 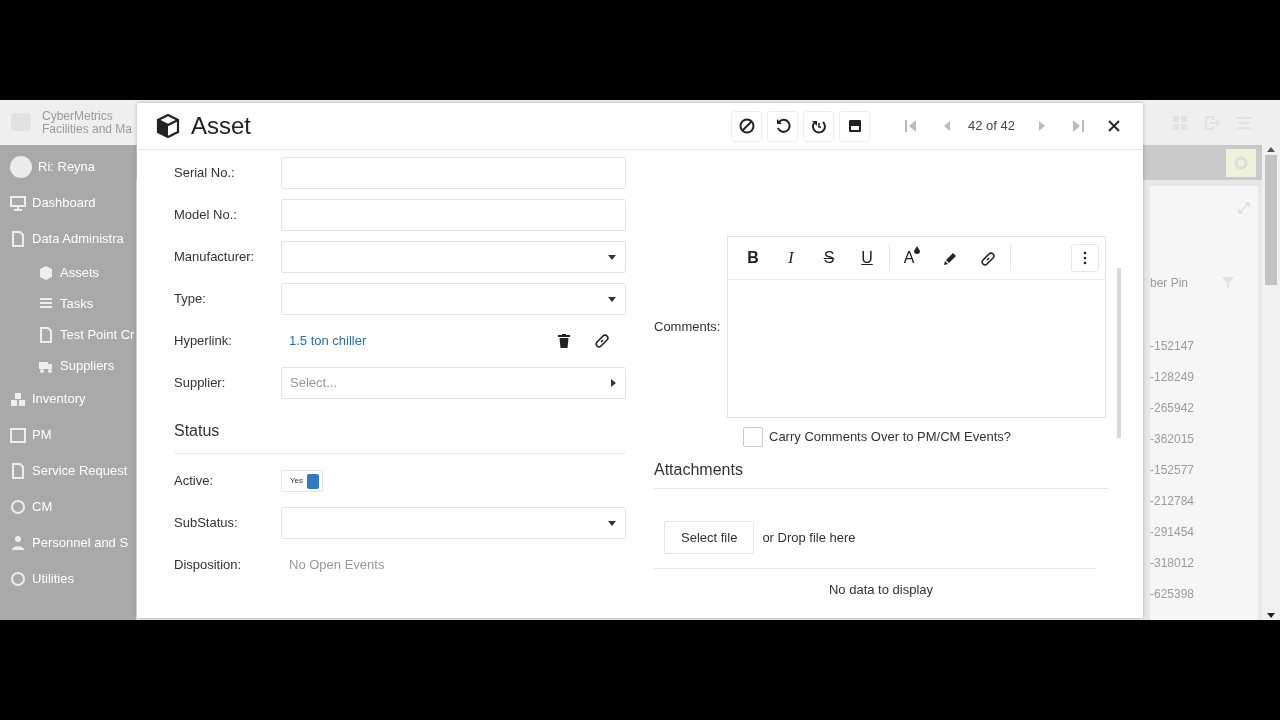 I want to click on field-label: Serial No.:, so click(x=205, y=173).